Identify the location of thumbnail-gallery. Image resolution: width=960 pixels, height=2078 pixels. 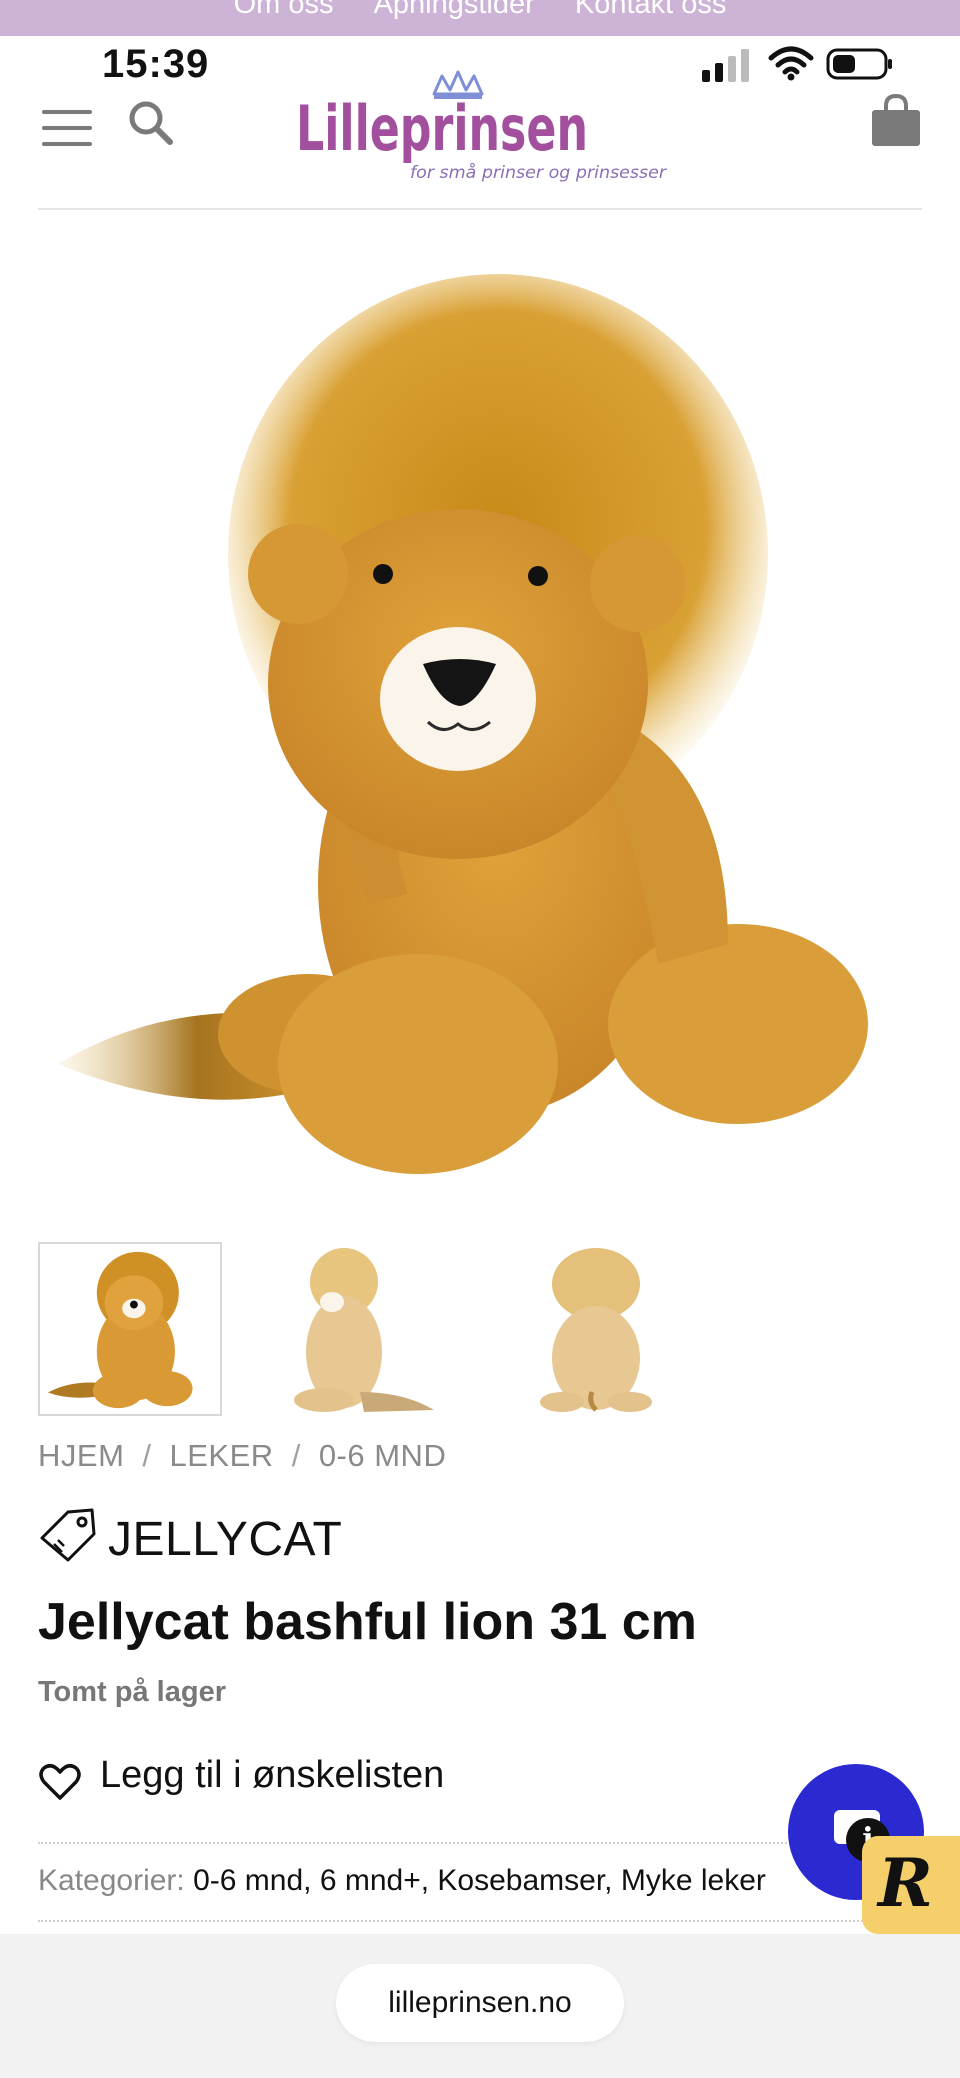
(480, 1329).